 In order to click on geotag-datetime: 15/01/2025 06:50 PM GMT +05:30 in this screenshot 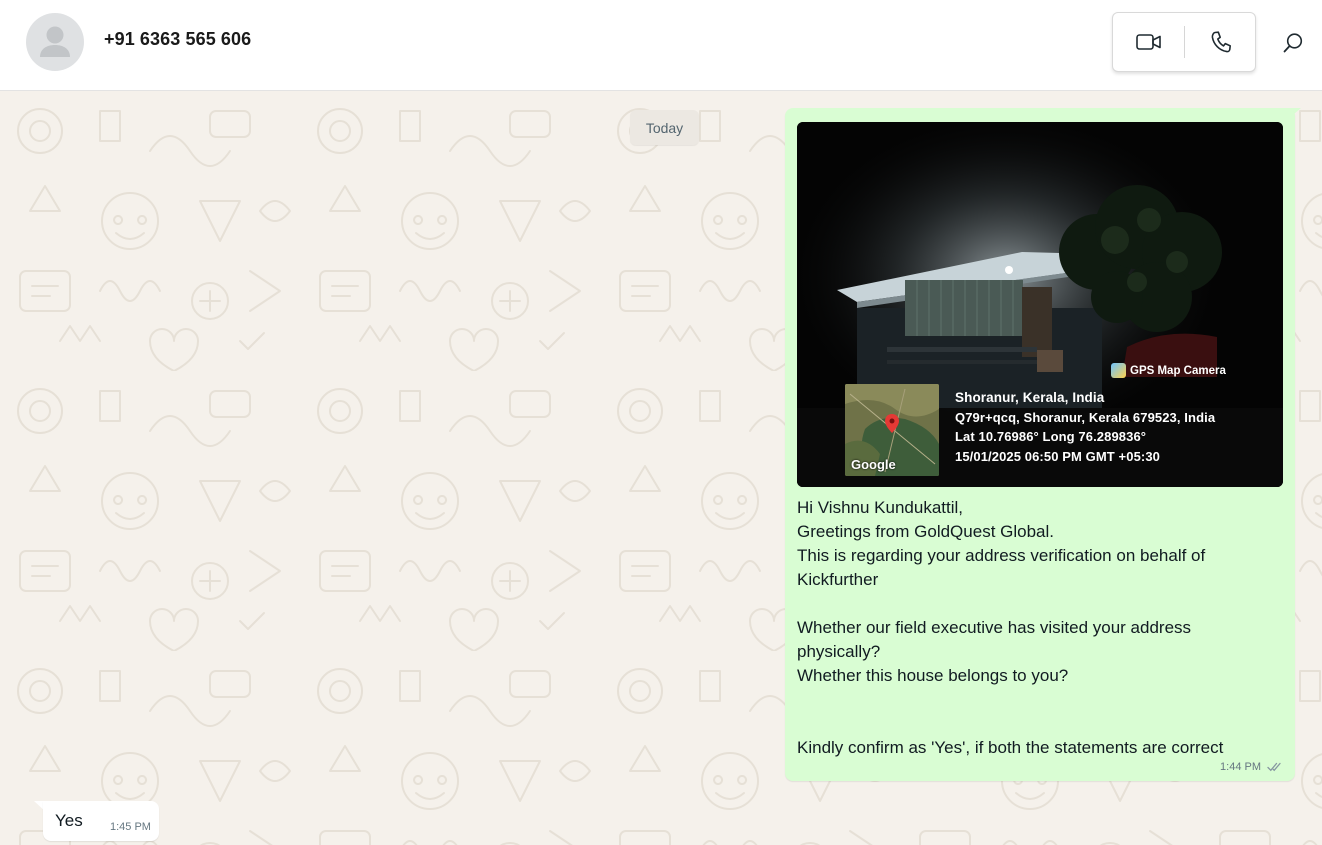, I will do `click(1057, 456)`.